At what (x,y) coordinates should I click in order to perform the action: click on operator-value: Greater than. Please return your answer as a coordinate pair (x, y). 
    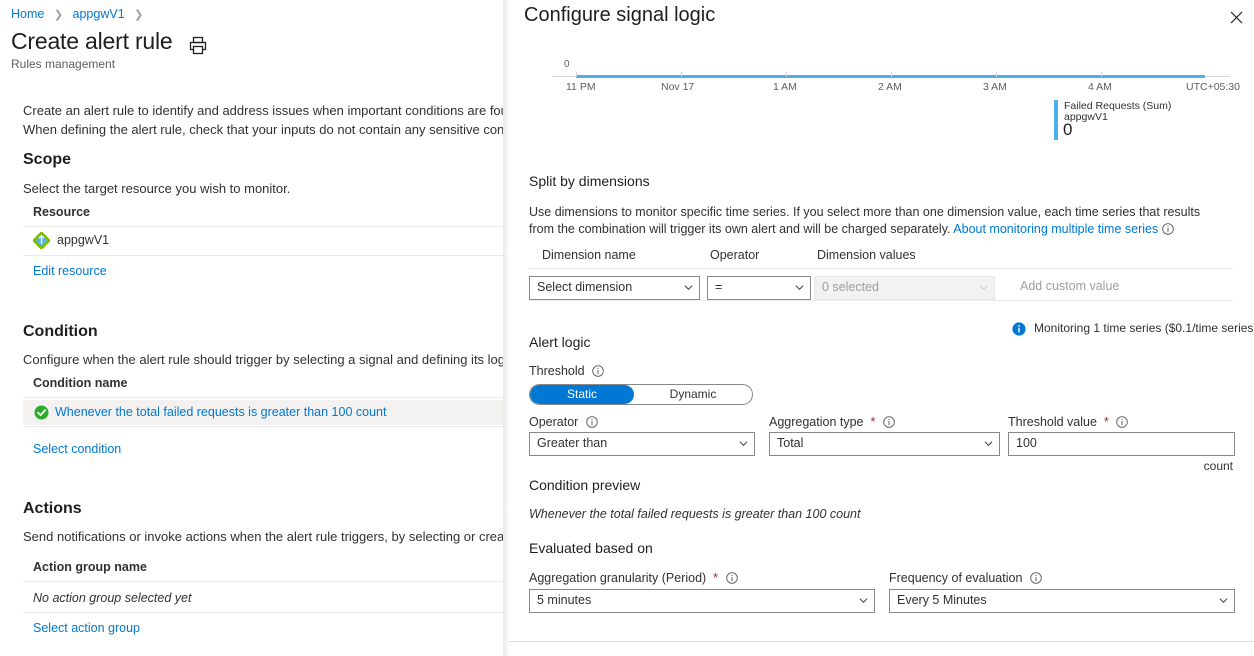
    Looking at the image, I should click on (572, 443).